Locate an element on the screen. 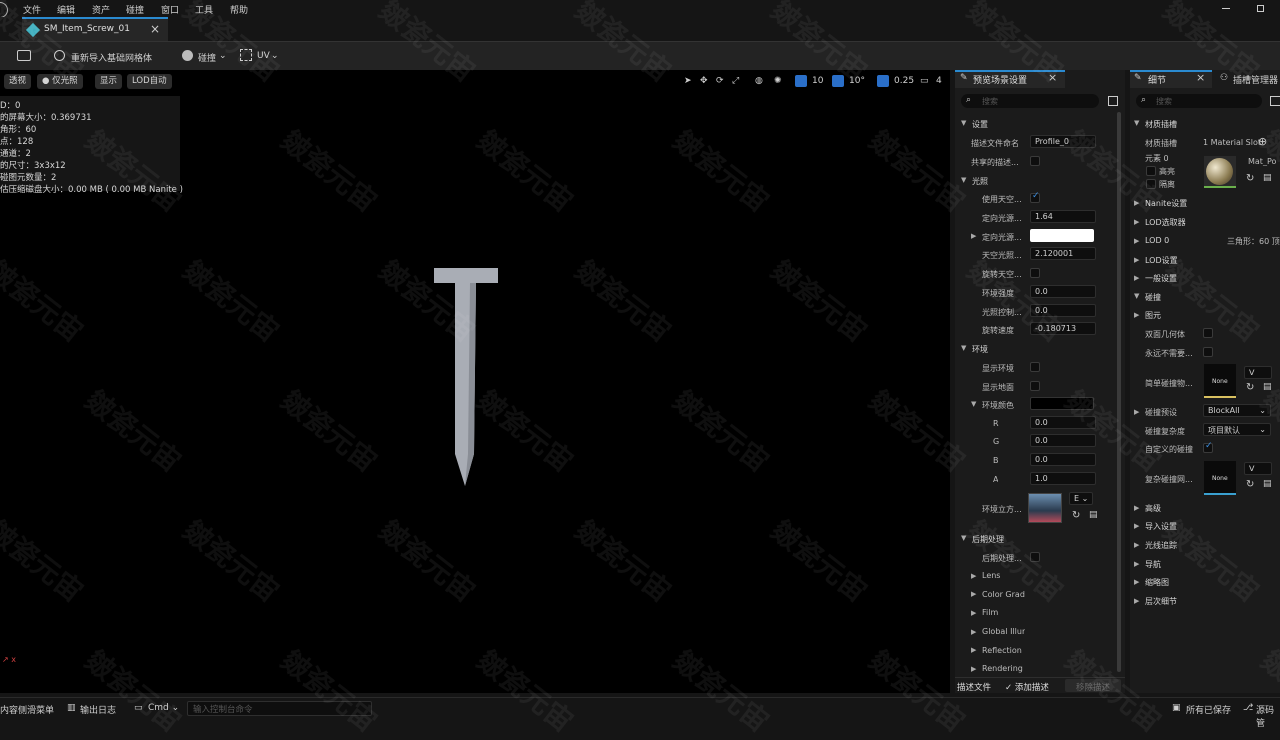 This screenshot has width=1280, height=740. material-thumbnail is located at coordinates (1220, 172).